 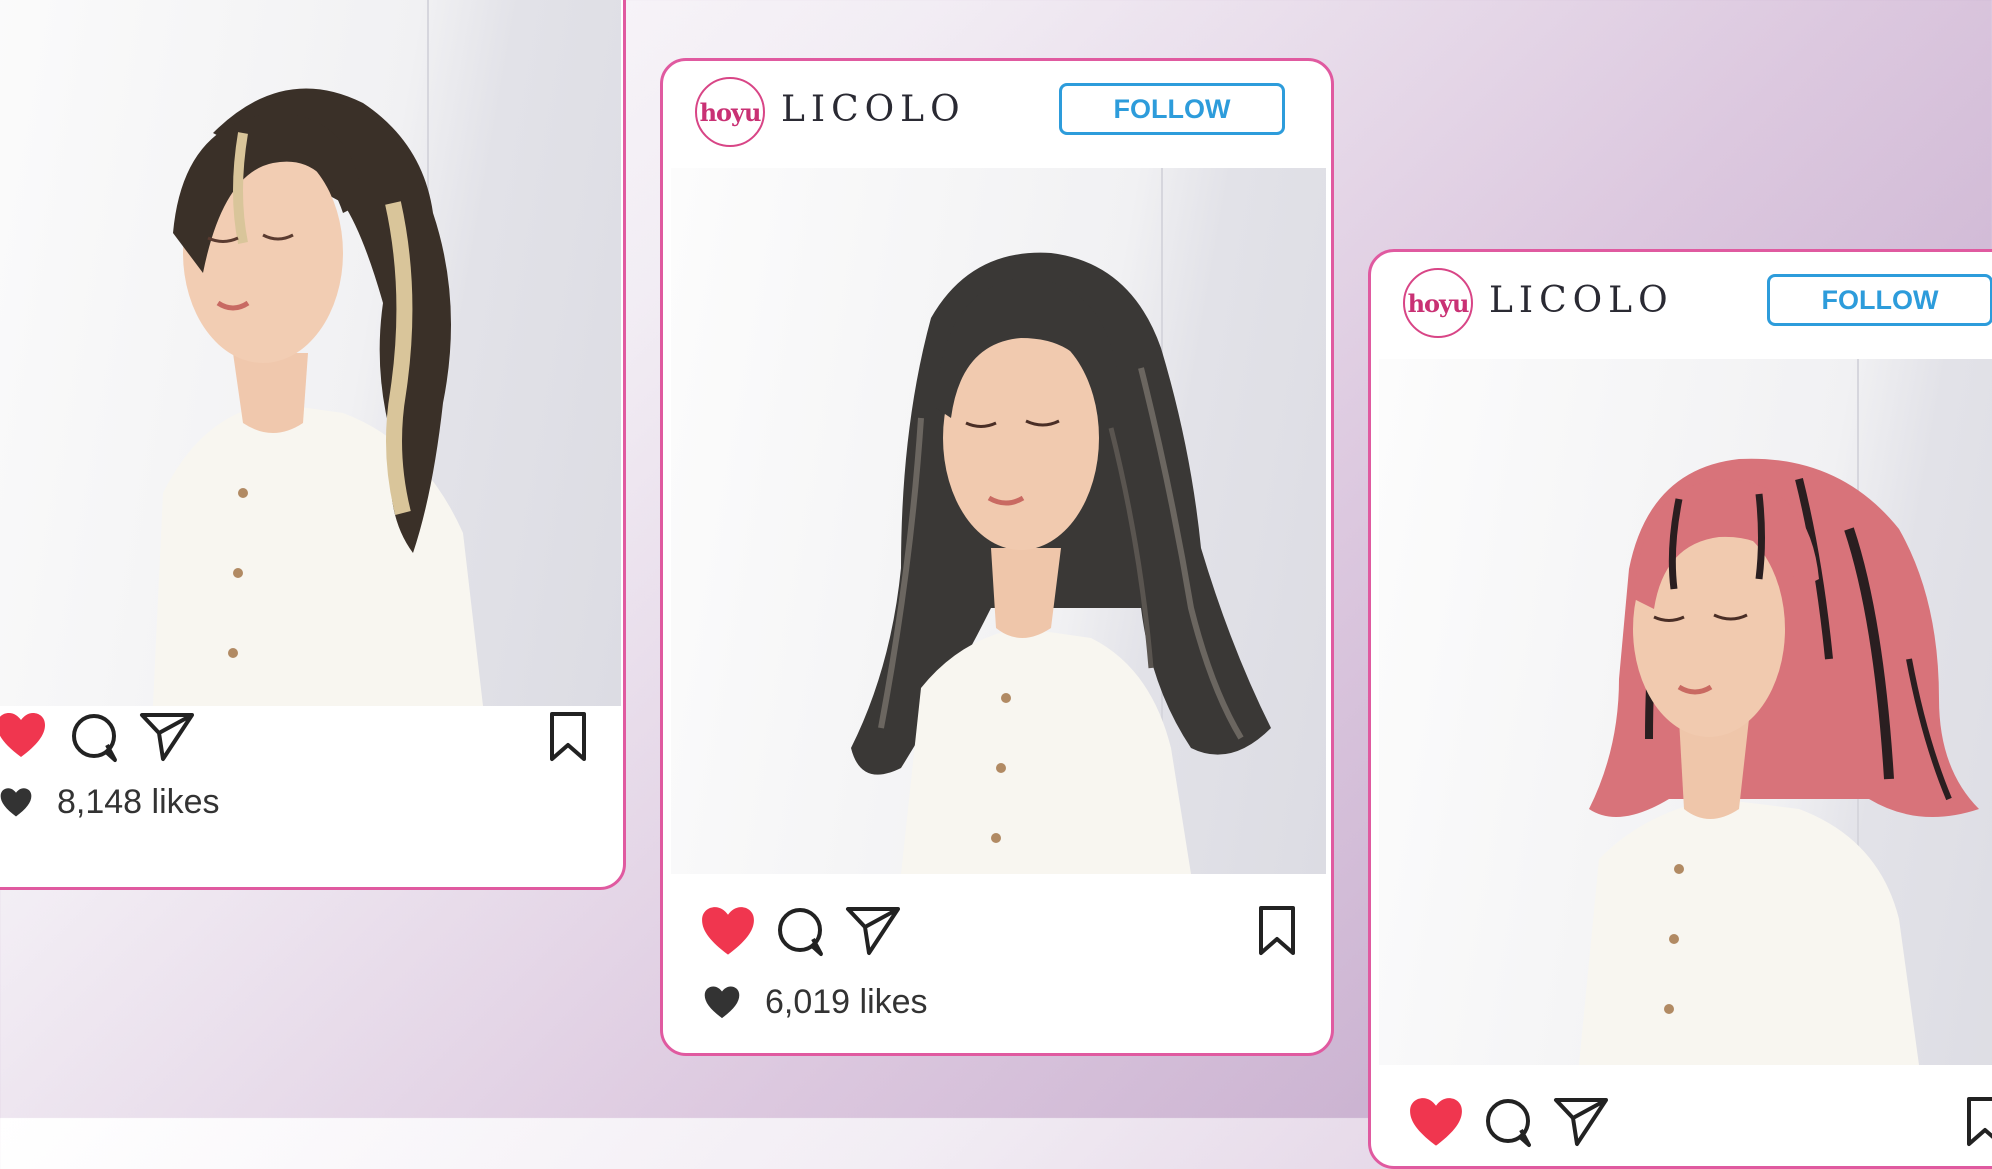 What do you see at coordinates (311, 803) in the screenshot?
I see `likes-row-1: 8,148 likes` at bounding box center [311, 803].